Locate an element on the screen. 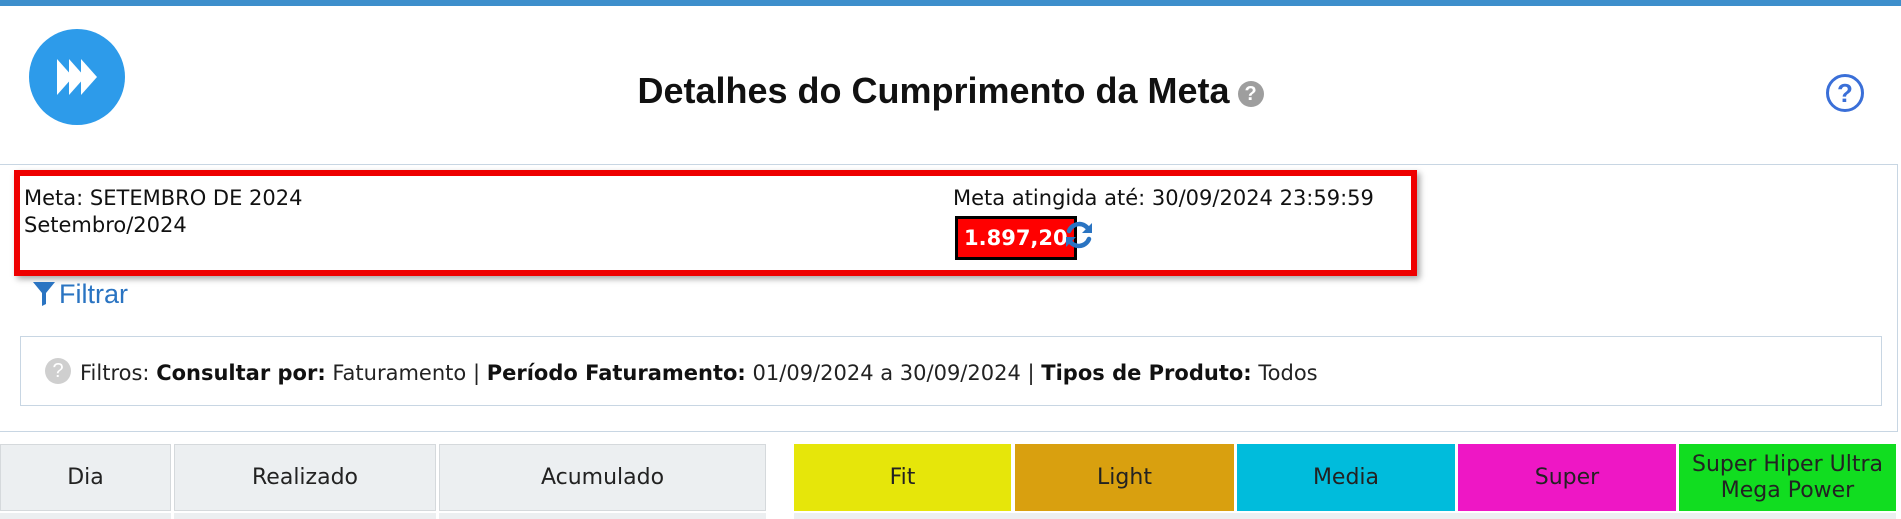 The image size is (1901, 519). level-header-light: Light is located at coordinates (1124, 477).